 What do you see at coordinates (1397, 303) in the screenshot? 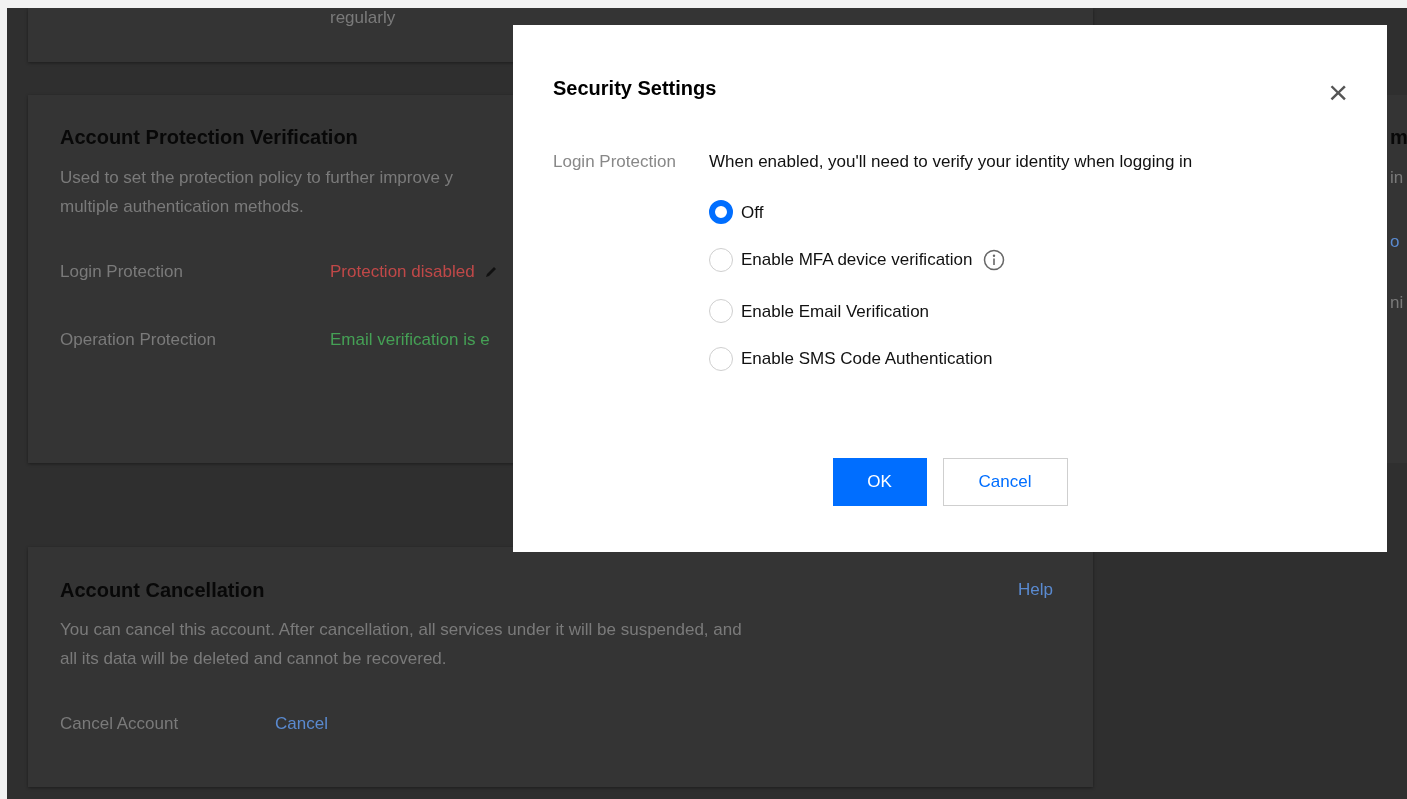
I see `description-text: ni` at bounding box center [1397, 303].